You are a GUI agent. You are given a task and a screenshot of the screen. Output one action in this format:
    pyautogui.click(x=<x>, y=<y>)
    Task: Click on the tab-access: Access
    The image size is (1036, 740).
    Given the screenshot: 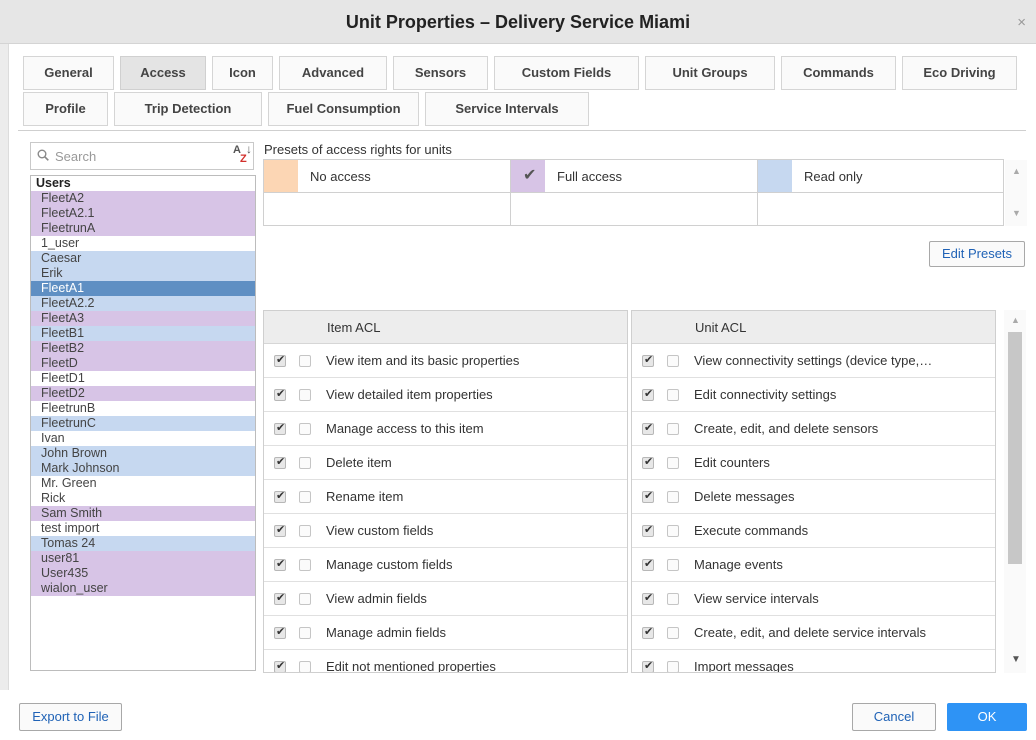 What is the action you would take?
    pyautogui.click(x=163, y=73)
    